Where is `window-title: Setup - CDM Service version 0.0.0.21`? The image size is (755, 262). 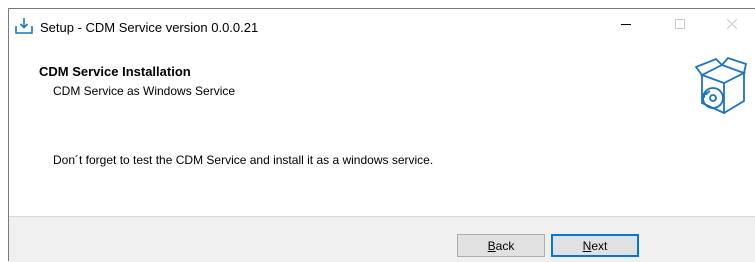 window-title: Setup - CDM Service version 0.0.0.21 is located at coordinates (149, 27).